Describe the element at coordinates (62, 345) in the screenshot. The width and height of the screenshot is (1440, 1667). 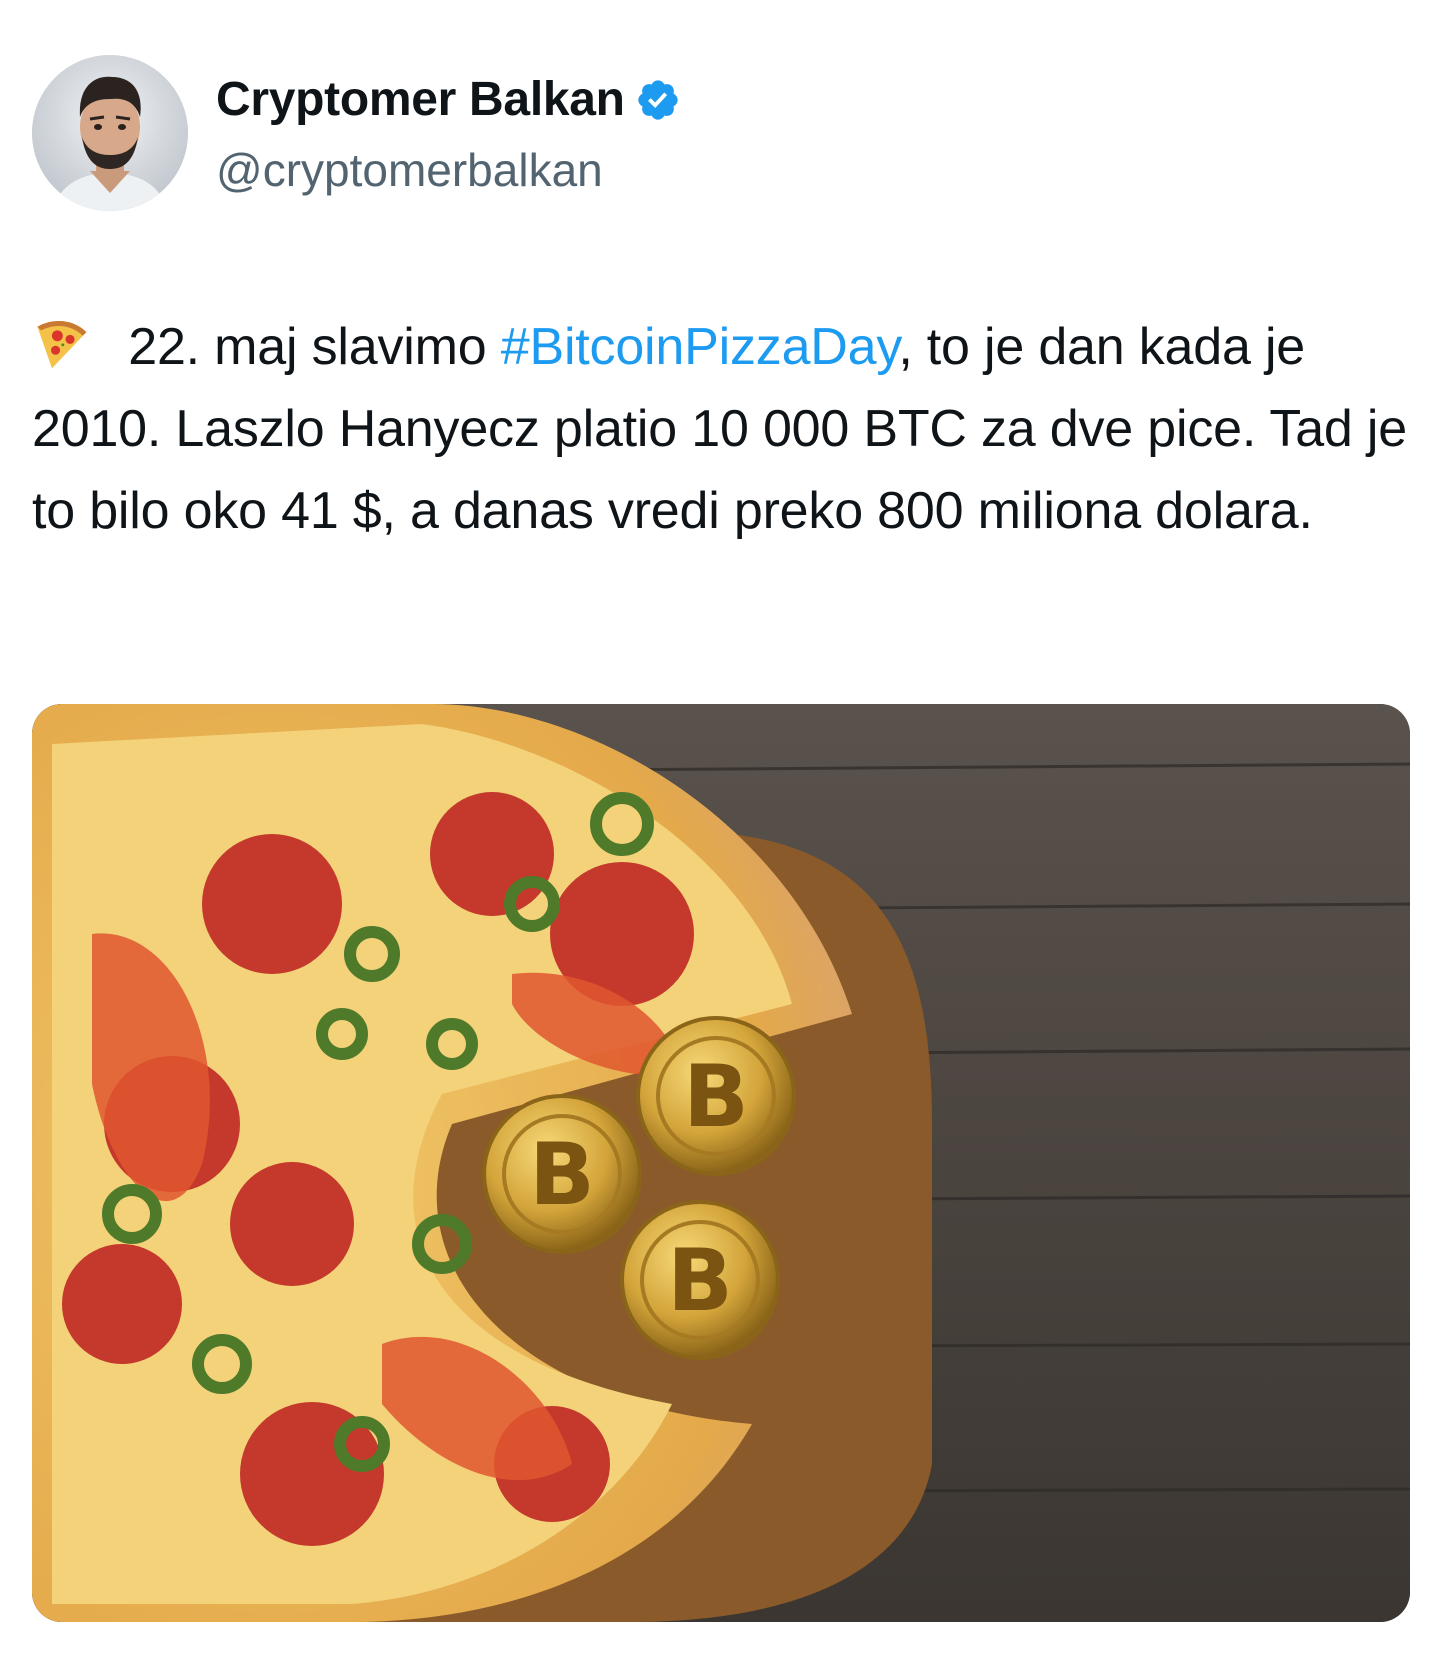
I see `pizza-emoji-icon` at that location.